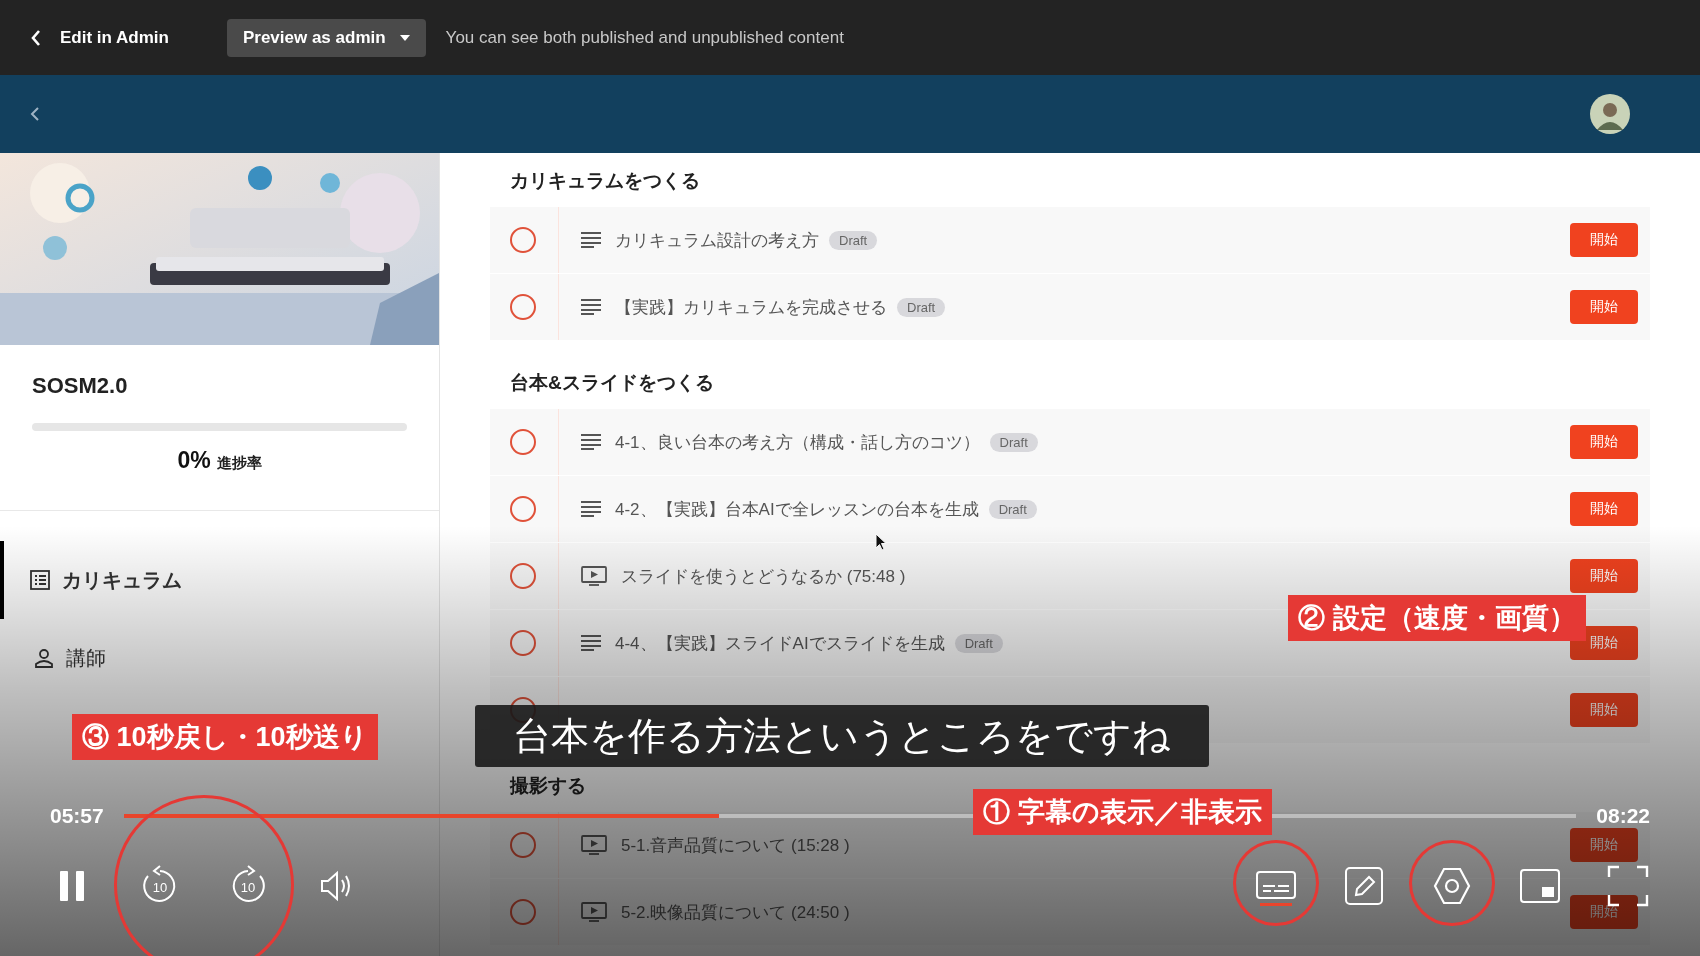 This screenshot has height=956, width=1700. Describe the element at coordinates (797, 509) in the screenshot. I see `lesson-title: 4-2、【実践】台本AIで全レッスンの台本を生成` at that location.